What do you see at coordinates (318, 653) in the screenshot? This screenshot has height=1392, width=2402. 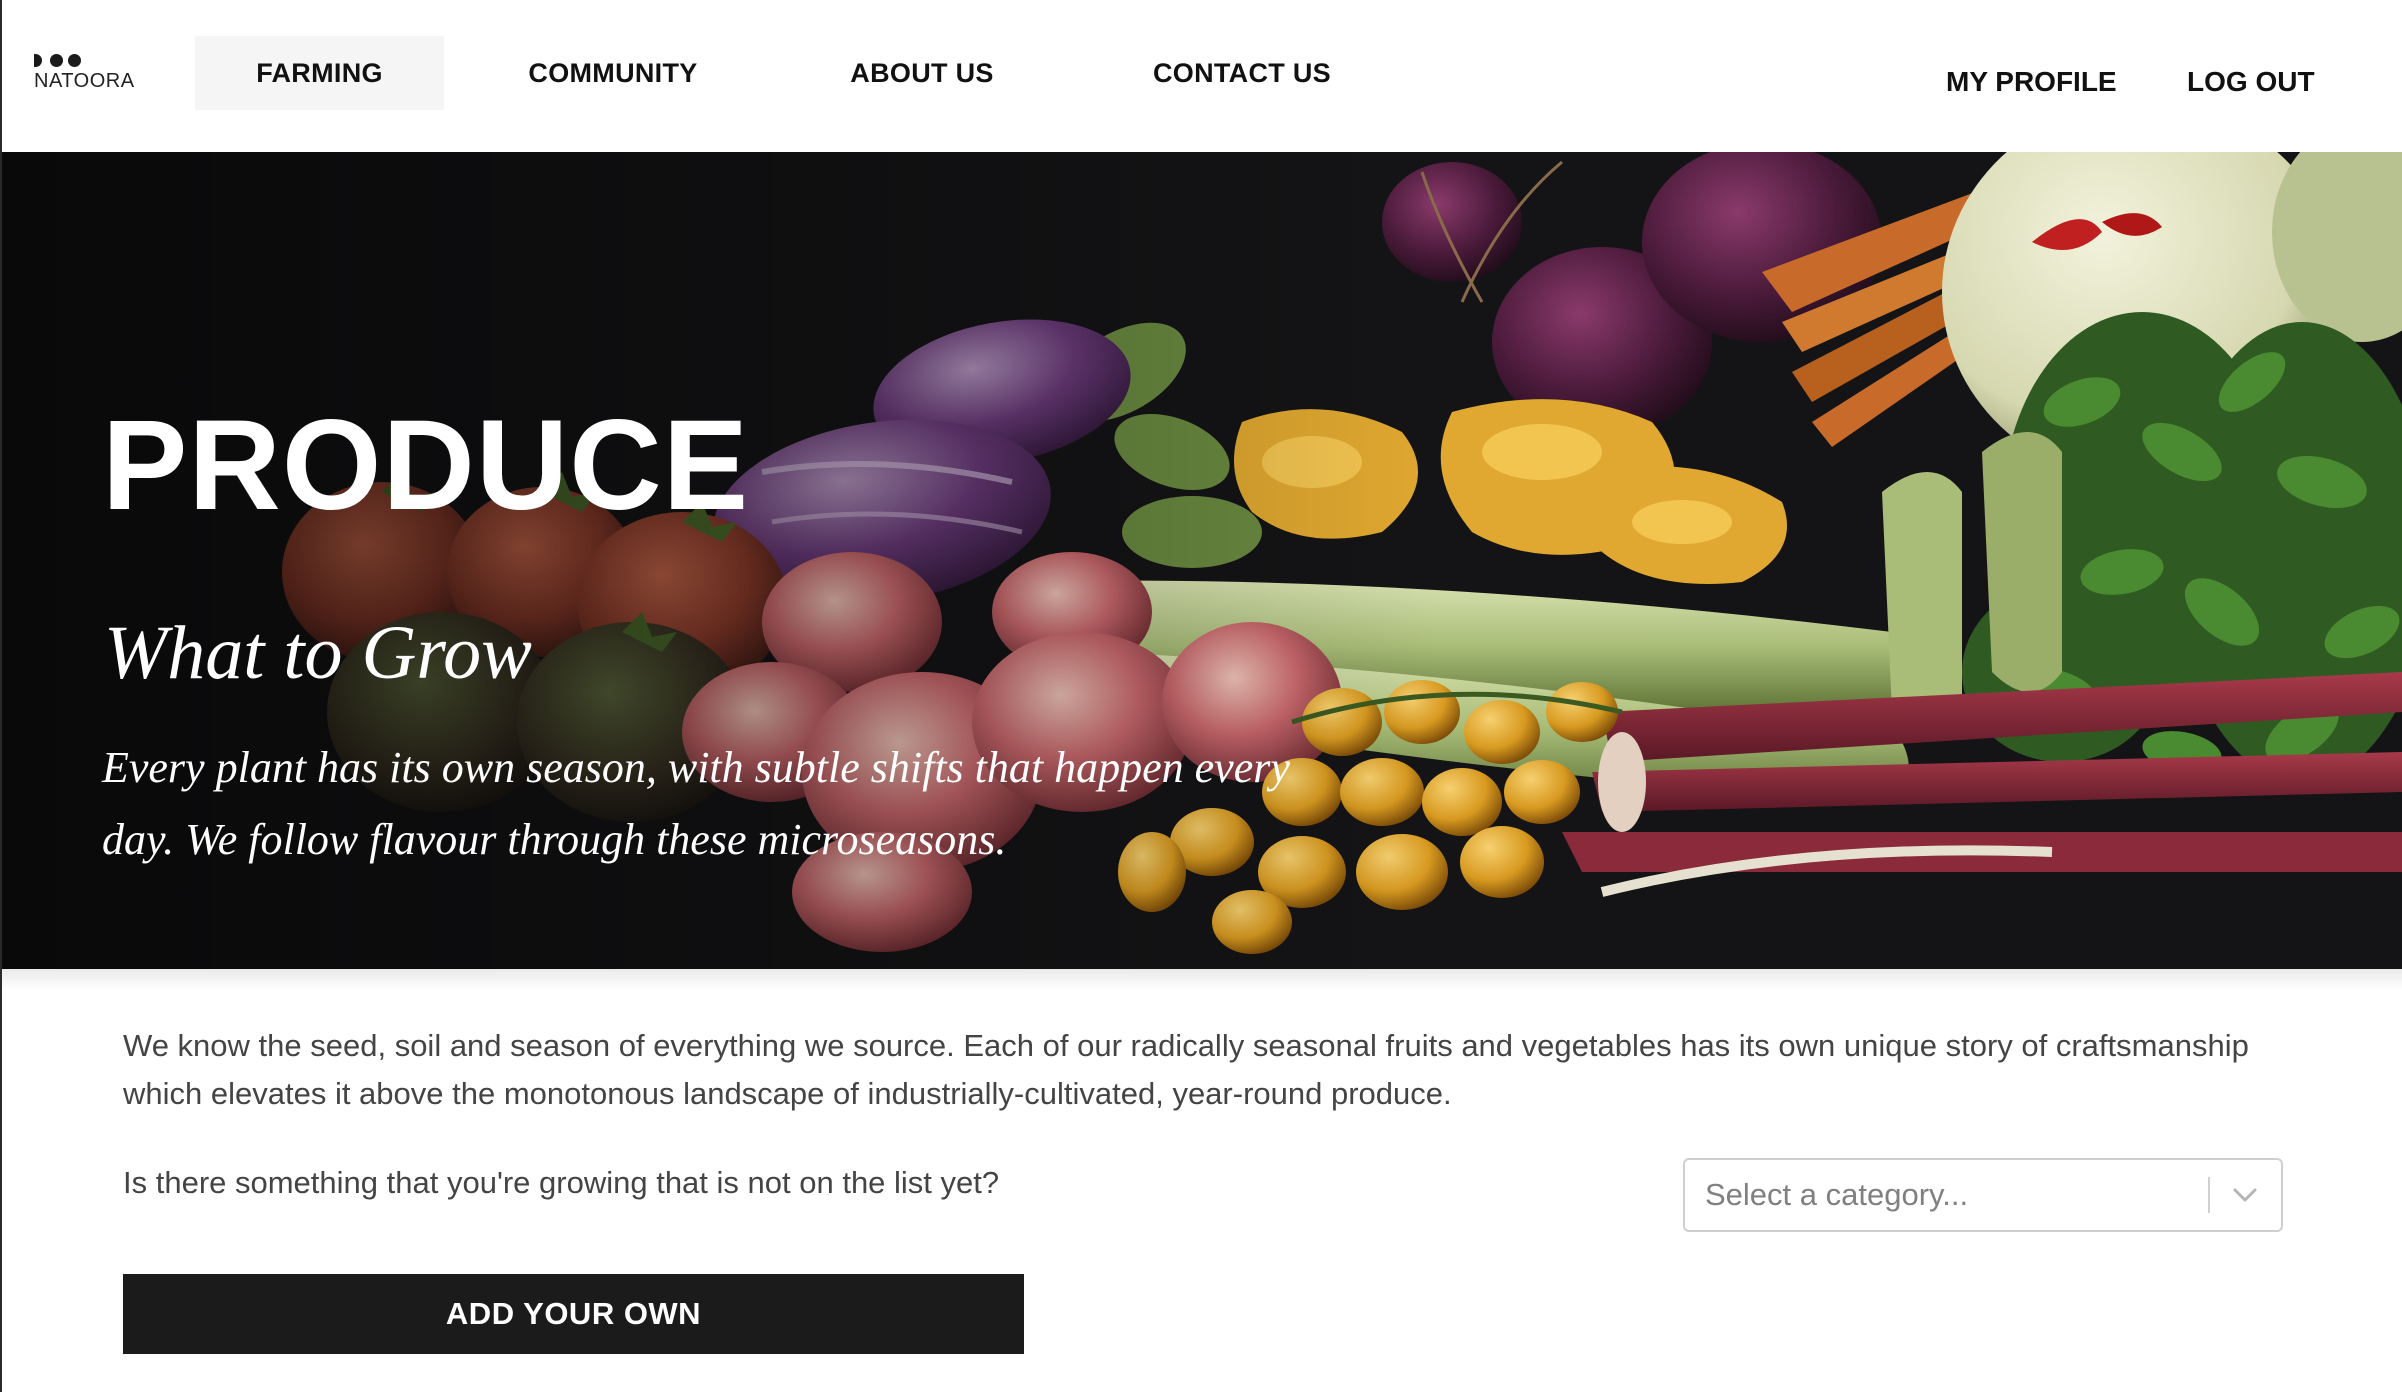 I see `hero-subtitle: What to Grow` at bounding box center [318, 653].